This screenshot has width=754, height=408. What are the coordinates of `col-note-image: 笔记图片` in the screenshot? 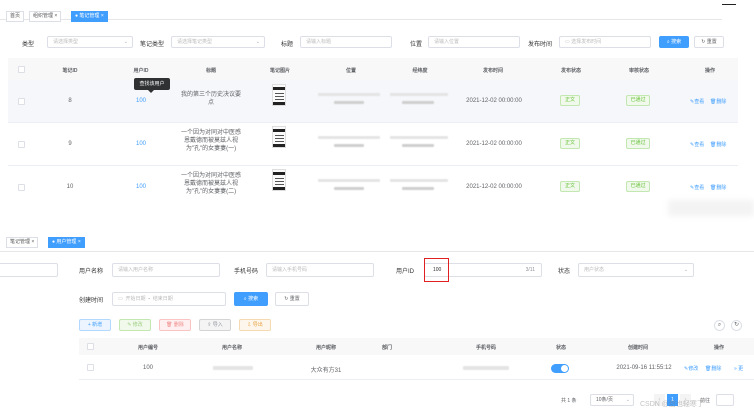 It's located at (279, 71).